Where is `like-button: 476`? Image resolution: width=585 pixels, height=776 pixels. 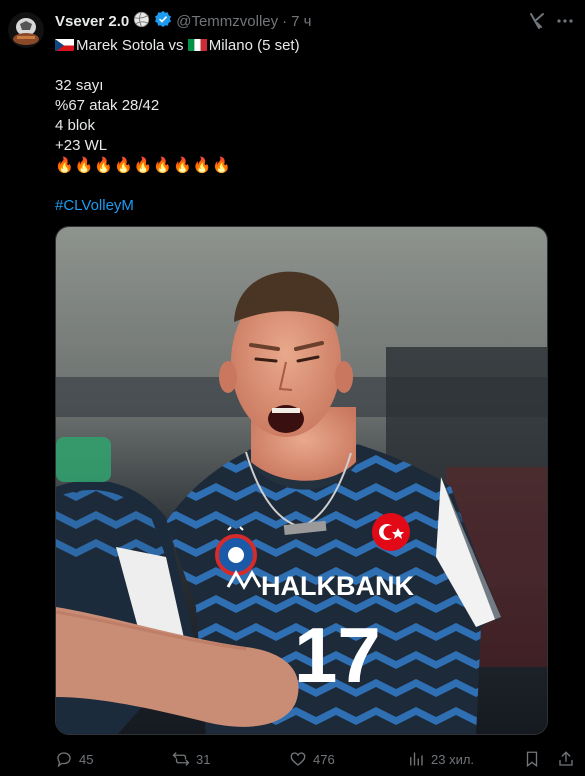 like-button: 476 is located at coordinates (312, 759).